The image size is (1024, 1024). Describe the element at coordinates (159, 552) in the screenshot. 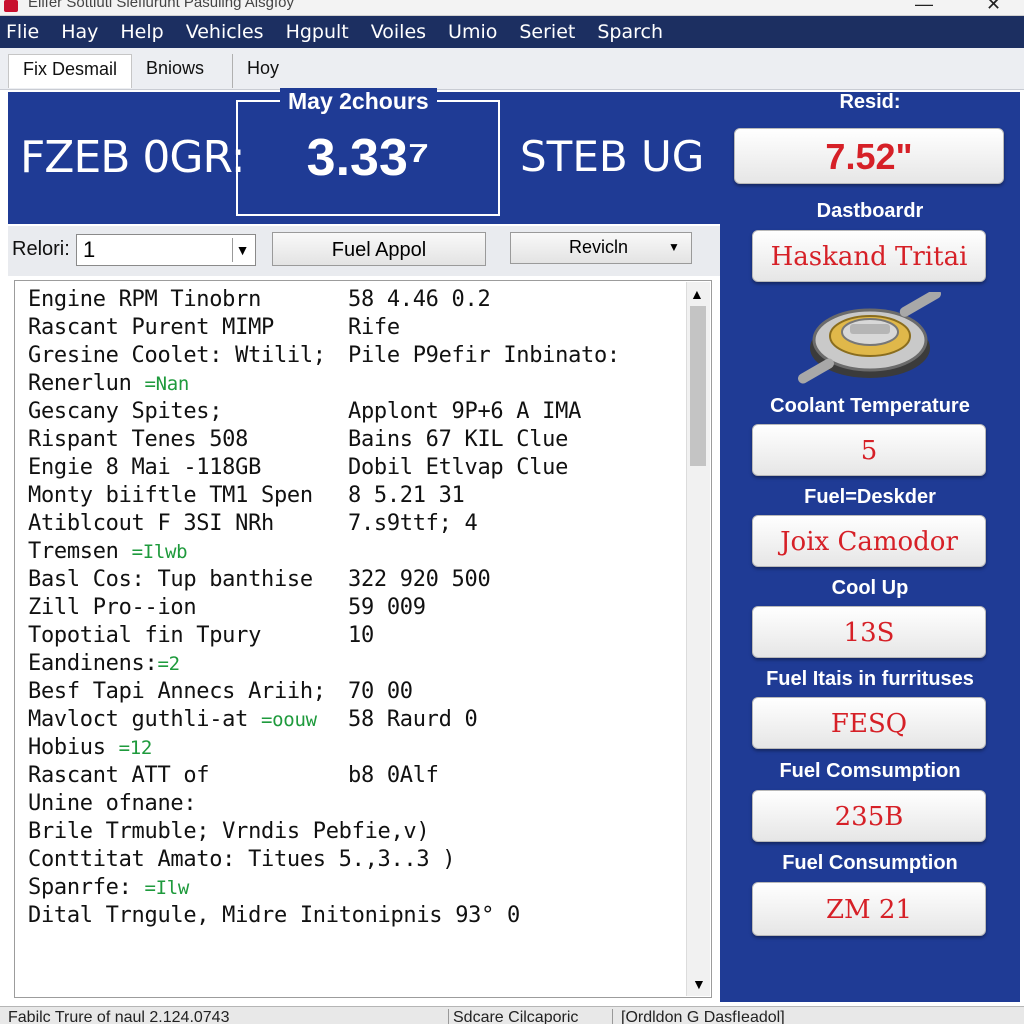

I see `status-badge: =Ilwb` at that location.